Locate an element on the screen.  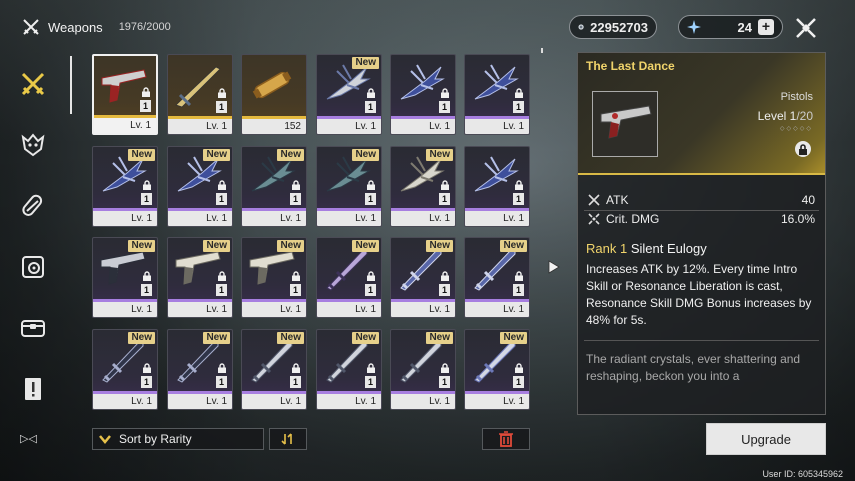
level-max: /20 is located at coordinates (804, 116).